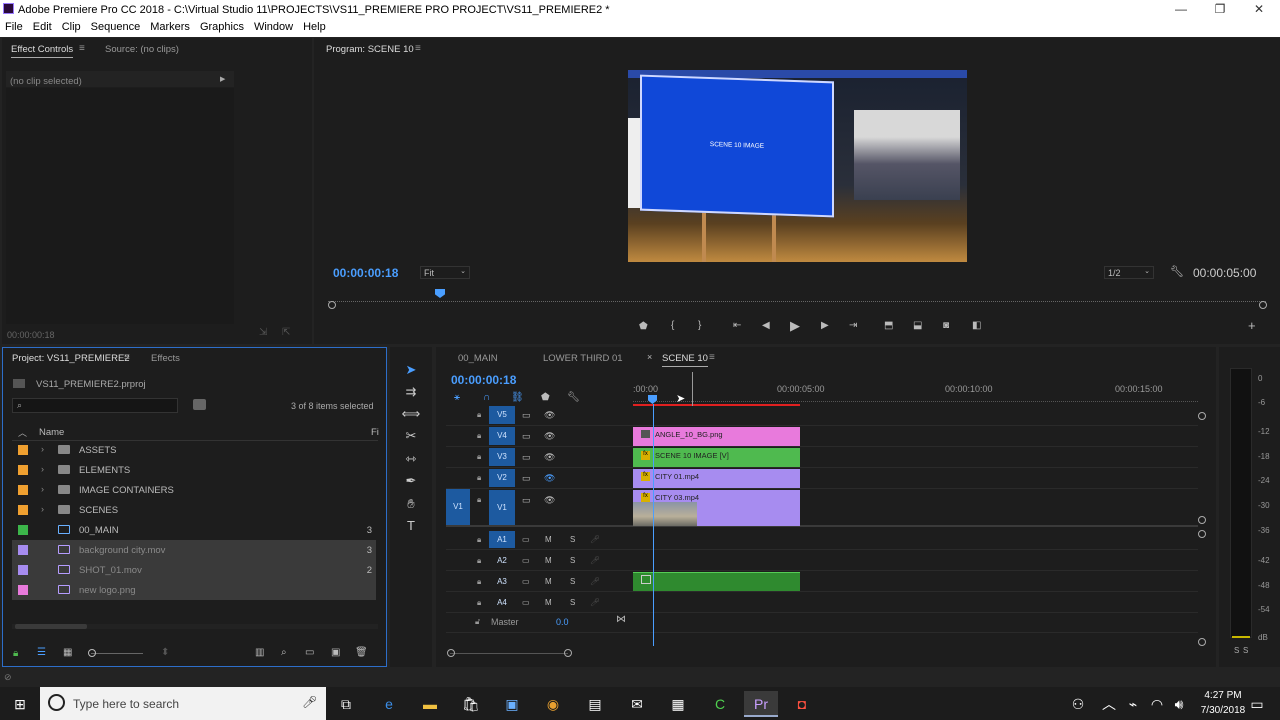 This screenshot has width=1280, height=720. What do you see at coordinates (1133, 704) in the screenshot?
I see `network-icon: ⌁` at bounding box center [1133, 704].